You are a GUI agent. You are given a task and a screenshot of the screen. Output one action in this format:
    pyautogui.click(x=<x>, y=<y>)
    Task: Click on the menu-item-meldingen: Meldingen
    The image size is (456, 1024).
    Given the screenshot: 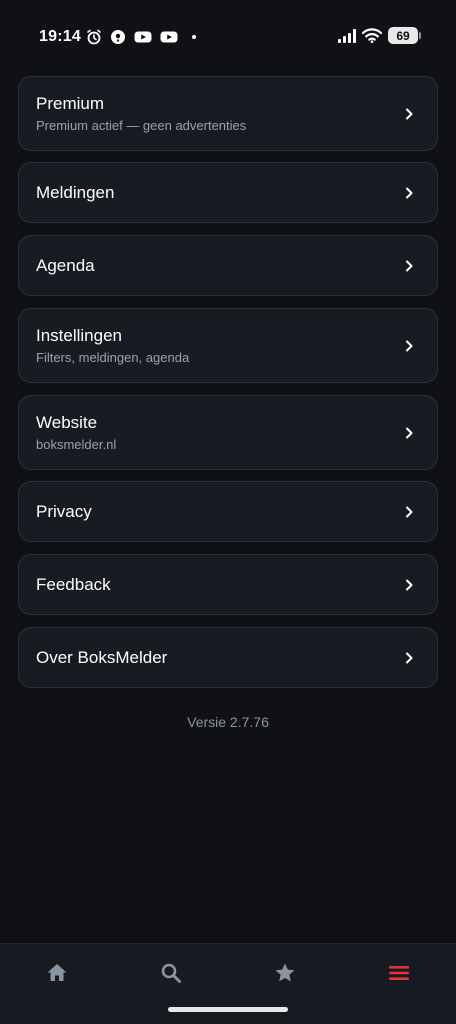 What is the action you would take?
    pyautogui.click(x=228, y=192)
    